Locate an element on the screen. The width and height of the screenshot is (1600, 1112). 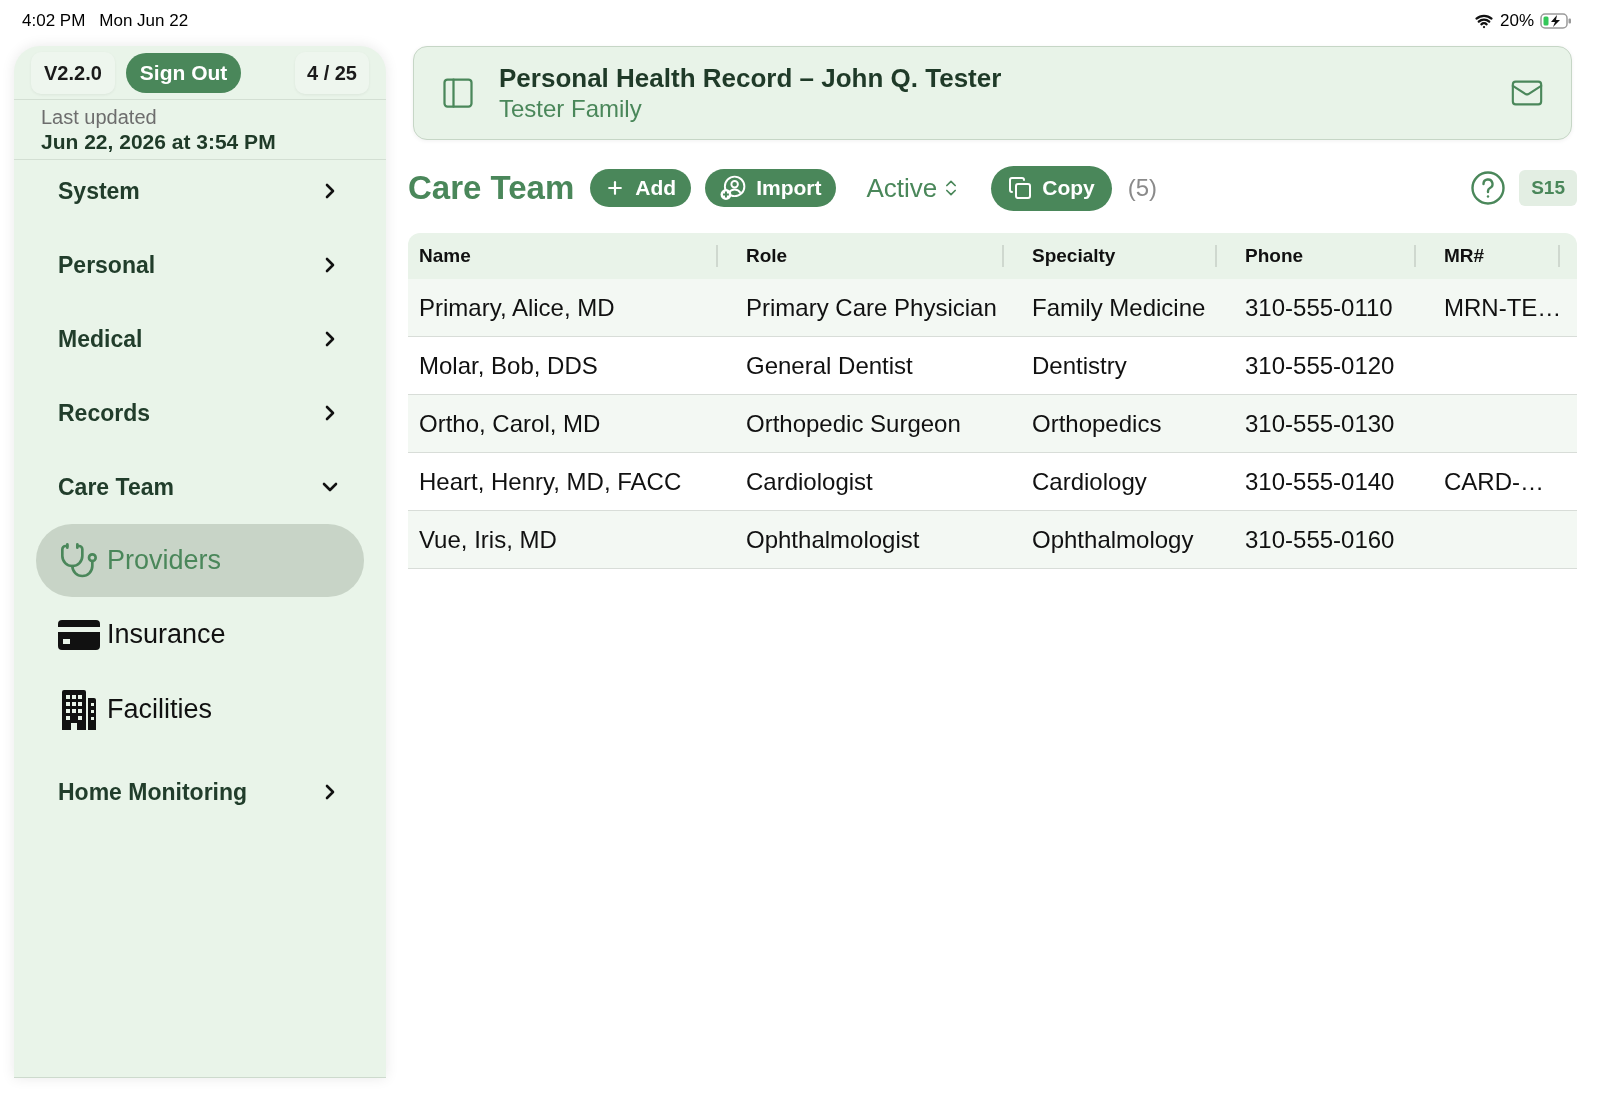
table-cell-text: Dentistry is located at coordinates (1079, 365).